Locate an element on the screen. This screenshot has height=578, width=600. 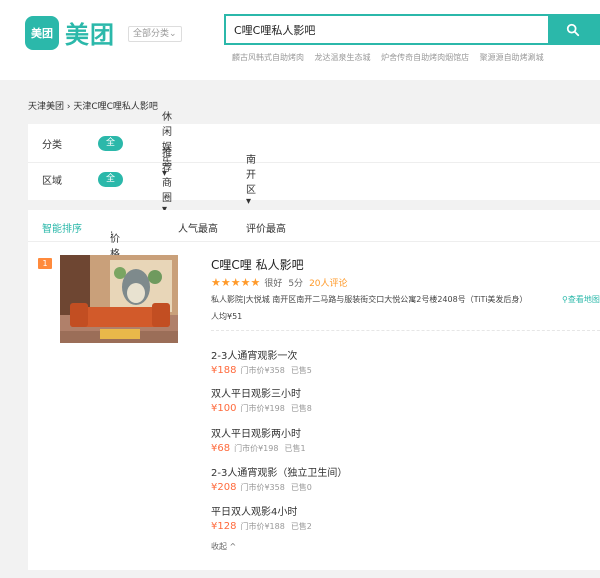
search-icon is located at coordinates (573, 29).